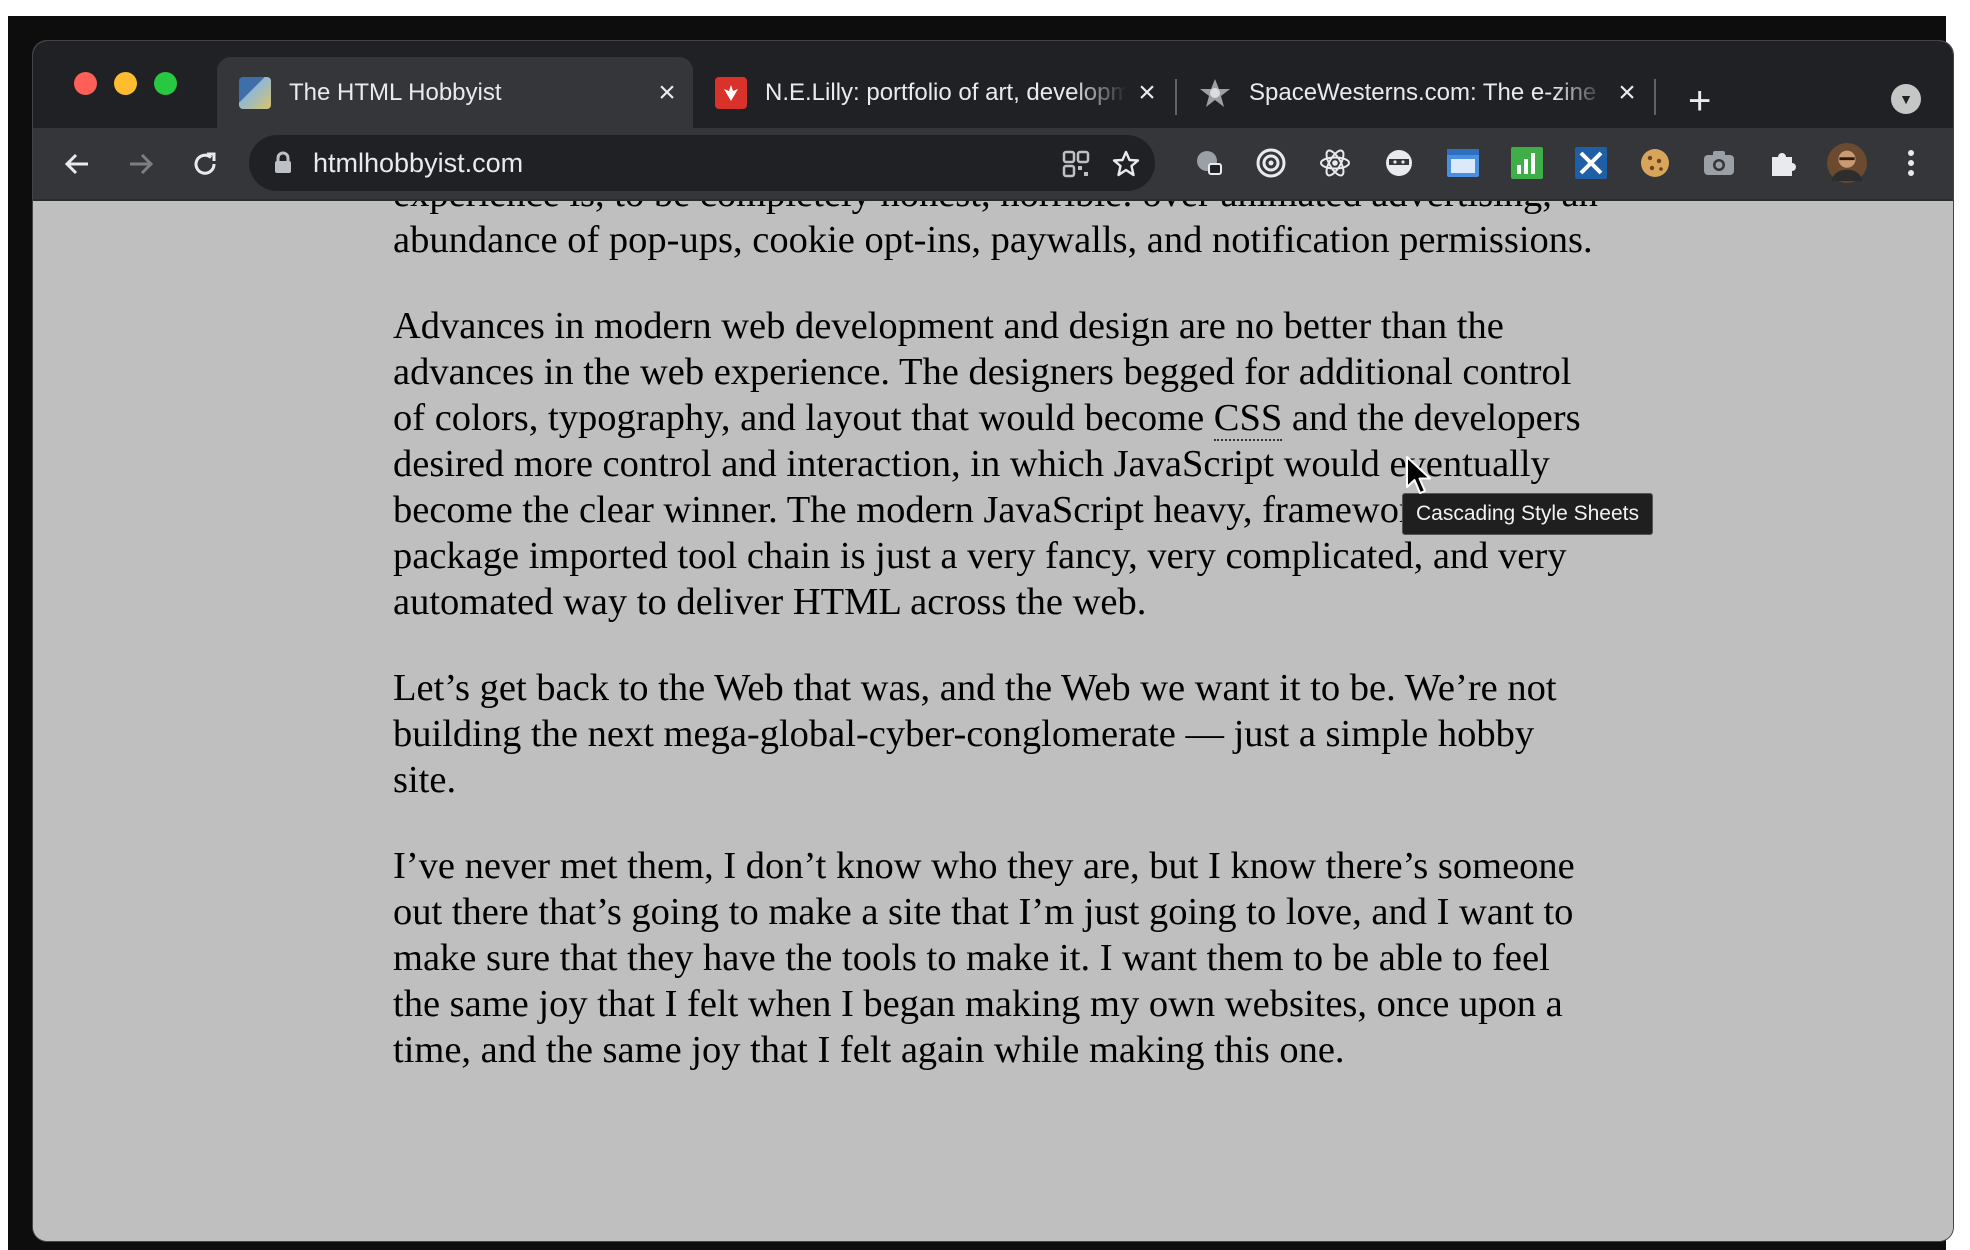 This screenshot has width=1970, height=1250. I want to click on ninja-icon, so click(1399, 163).